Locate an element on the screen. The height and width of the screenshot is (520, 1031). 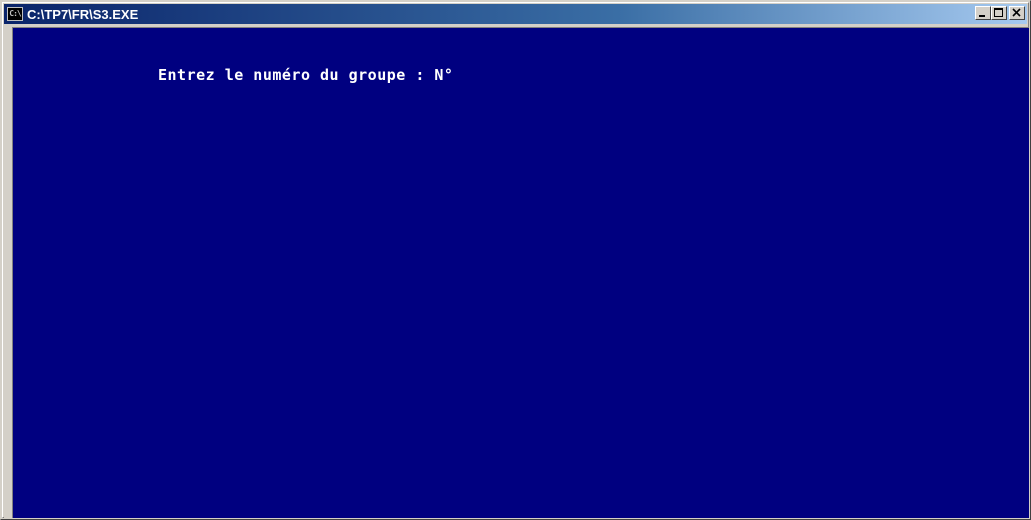
title-buttons is located at coordinates (1000, 13).